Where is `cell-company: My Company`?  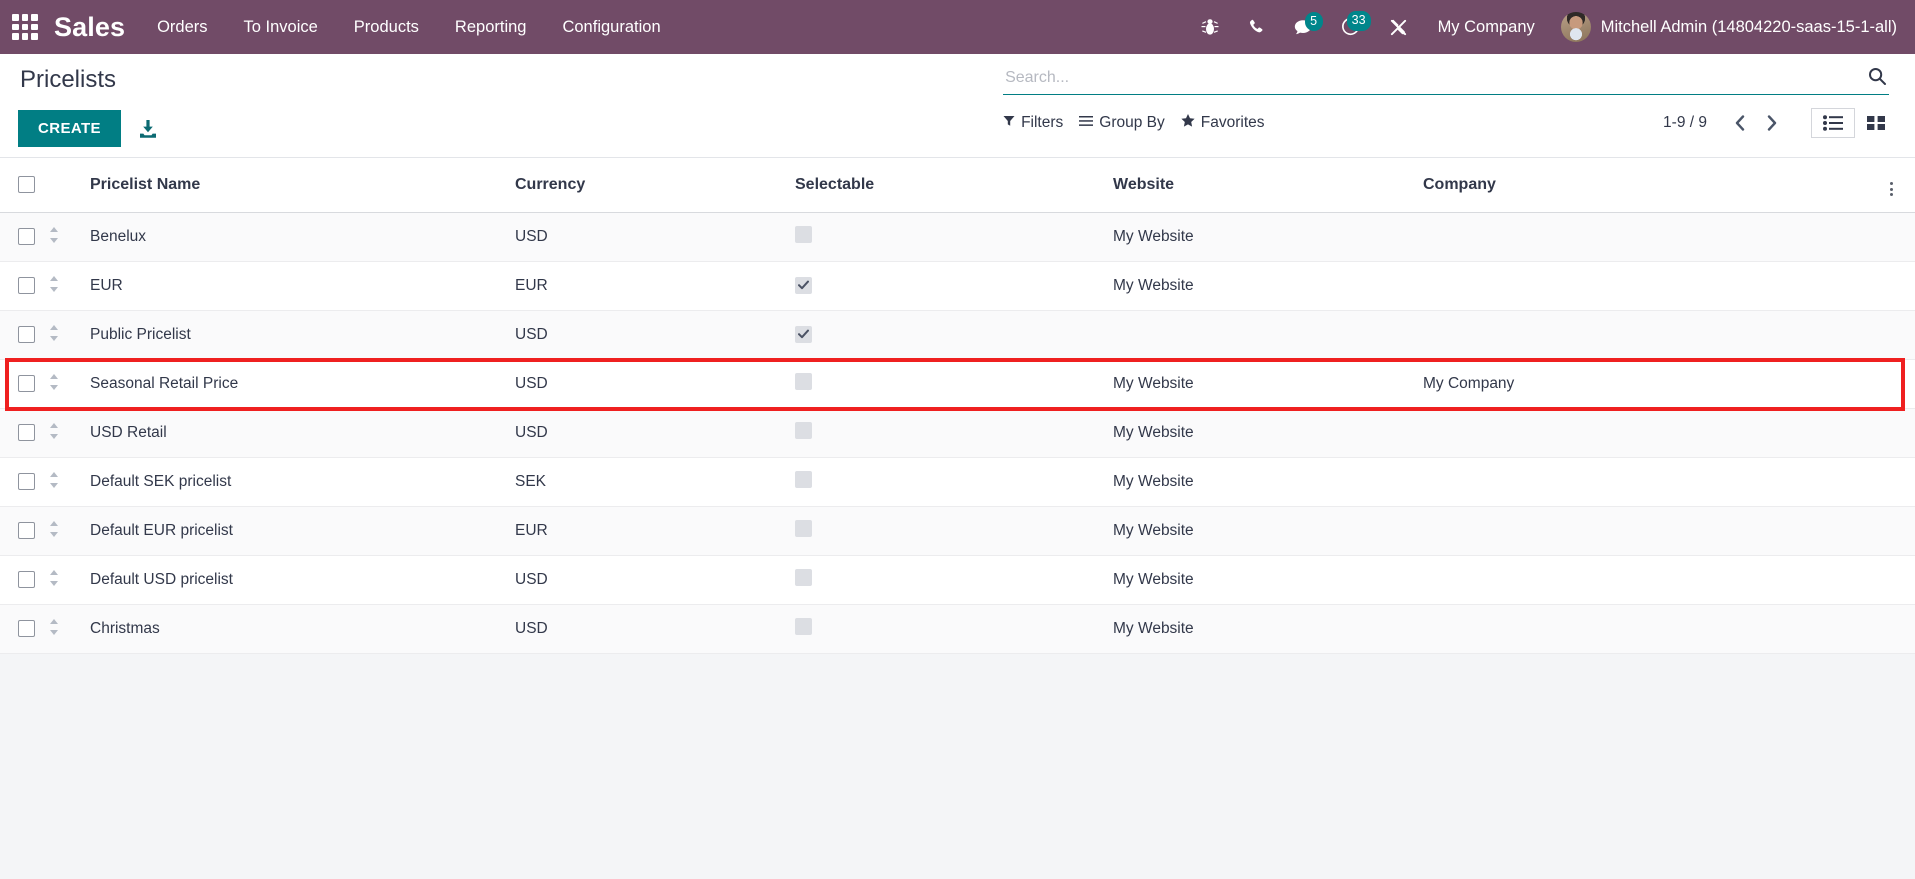 cell-company: My Company is located at coordinates (1649, 384).